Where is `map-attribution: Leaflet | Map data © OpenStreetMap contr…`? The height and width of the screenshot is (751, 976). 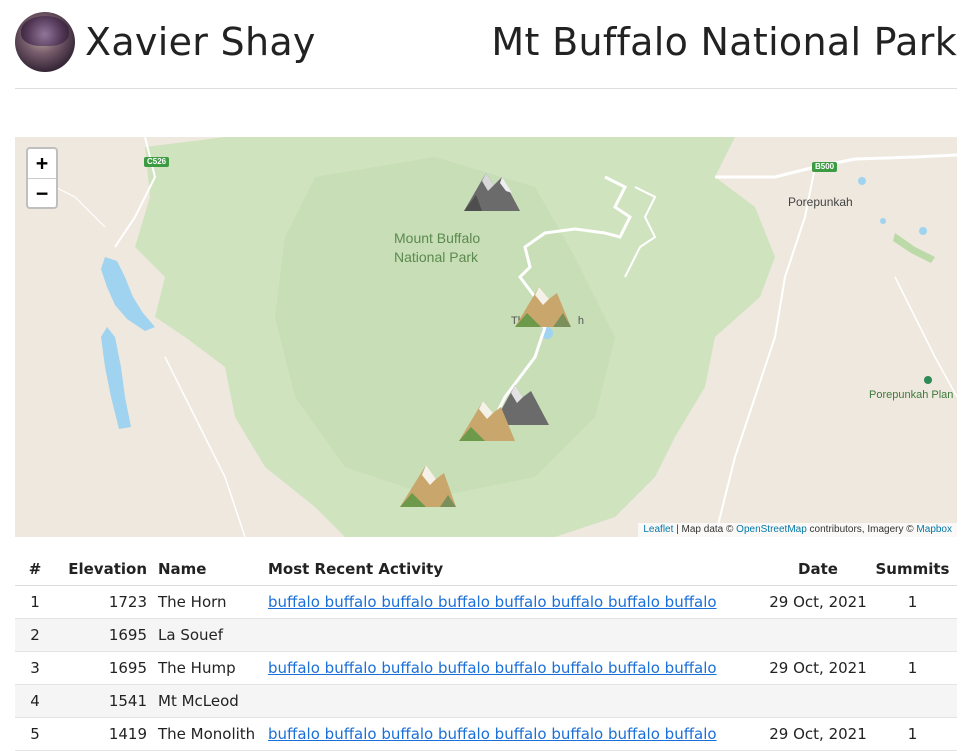
map-attribution: Leaflet | Map data © OpenStreetMap contr… is located at coordinates (797, 530).